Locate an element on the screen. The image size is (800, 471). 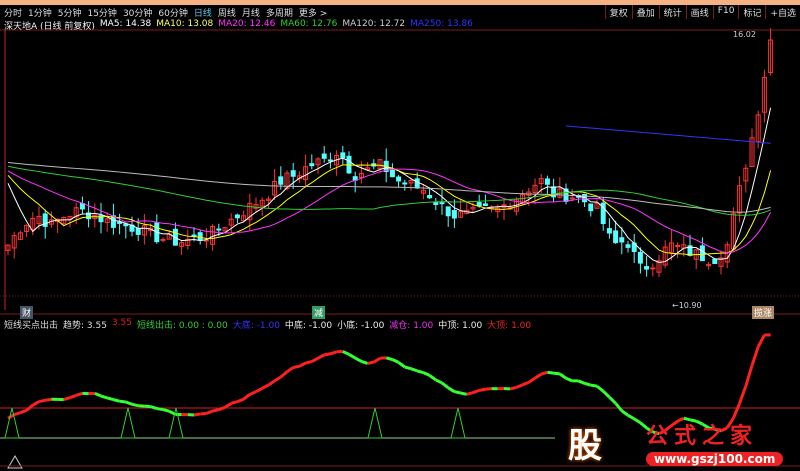
badge-finance: 财 is located at coordinates (27, 312).